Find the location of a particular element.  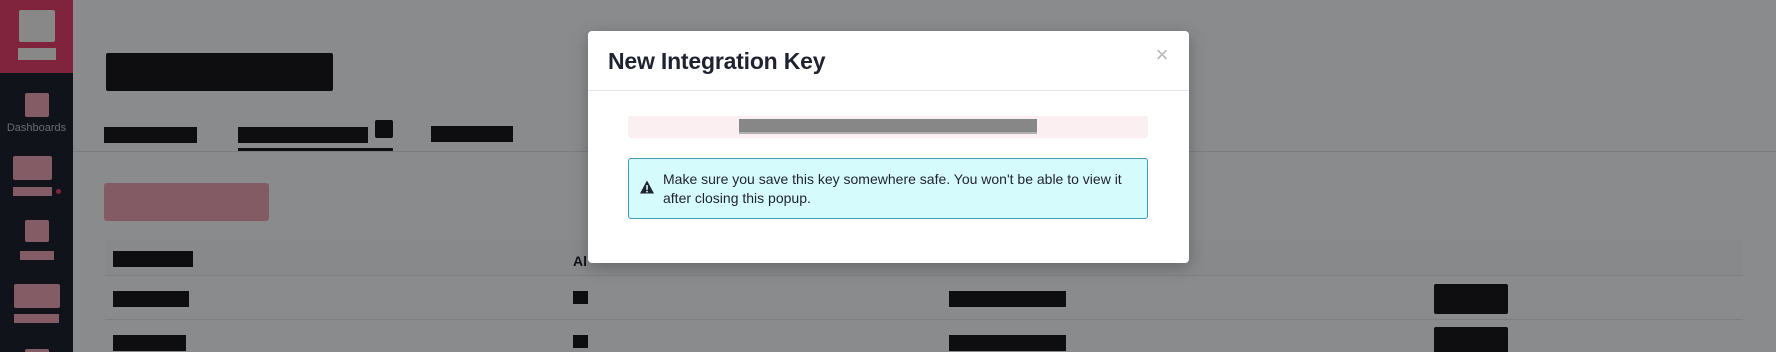

redacted-key is located at coordinates (888, 126).